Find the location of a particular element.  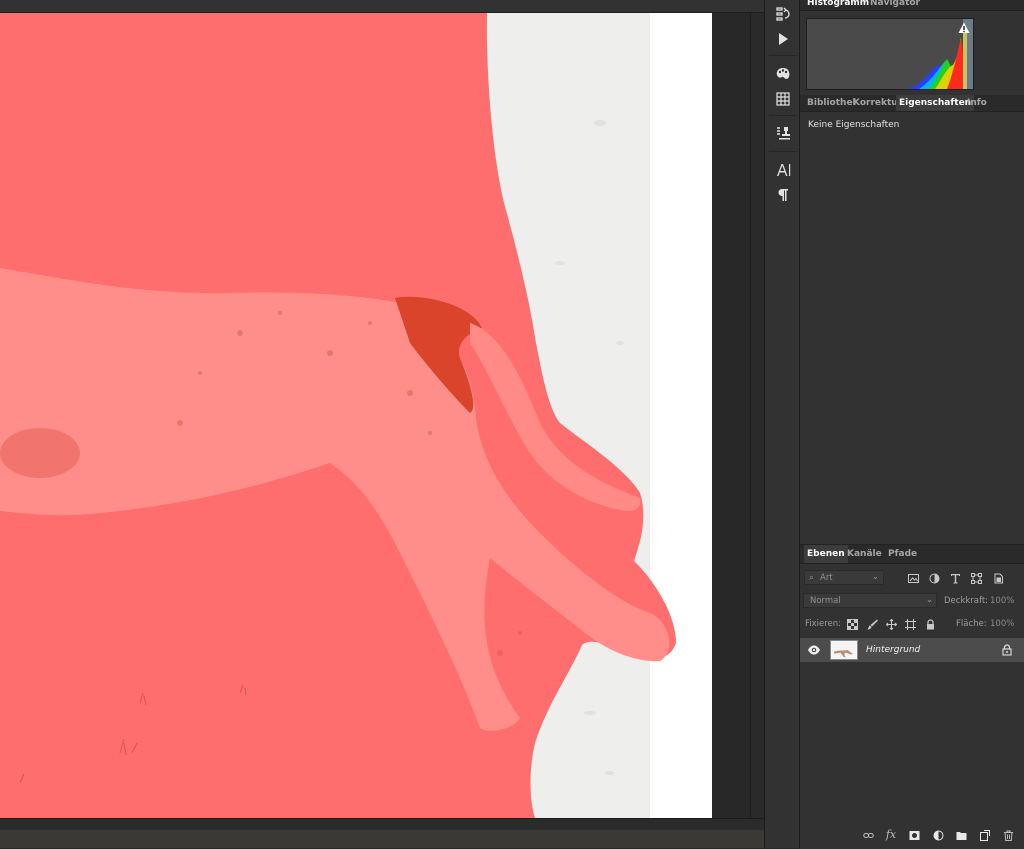

add-layer-mask-icon is located at coordinates (914, 835).